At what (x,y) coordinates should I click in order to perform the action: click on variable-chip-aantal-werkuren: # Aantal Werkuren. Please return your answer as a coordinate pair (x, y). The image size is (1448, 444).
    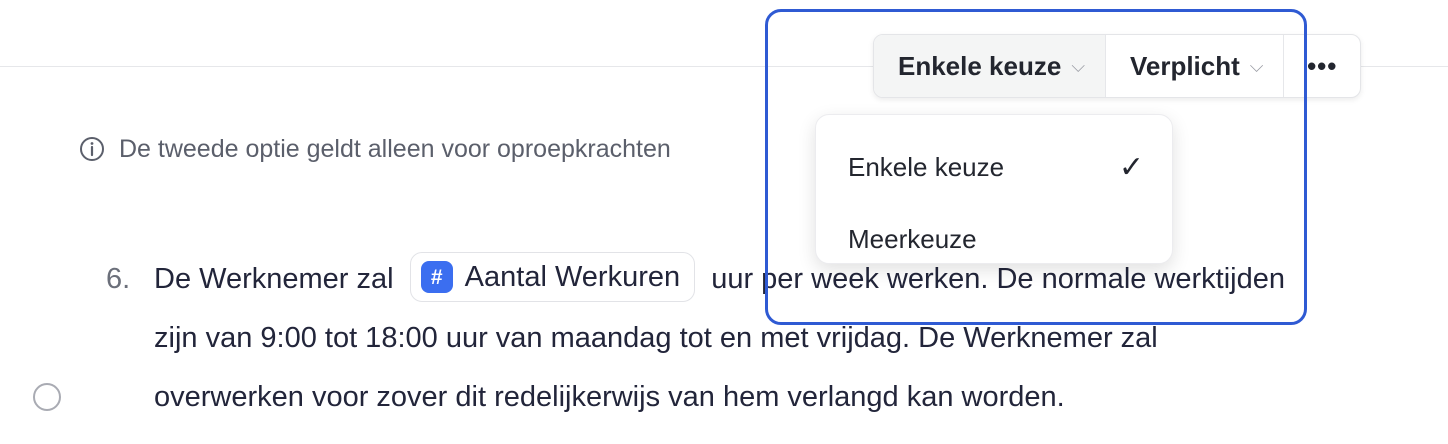
    Looking at the image, I should click on (552, 277).